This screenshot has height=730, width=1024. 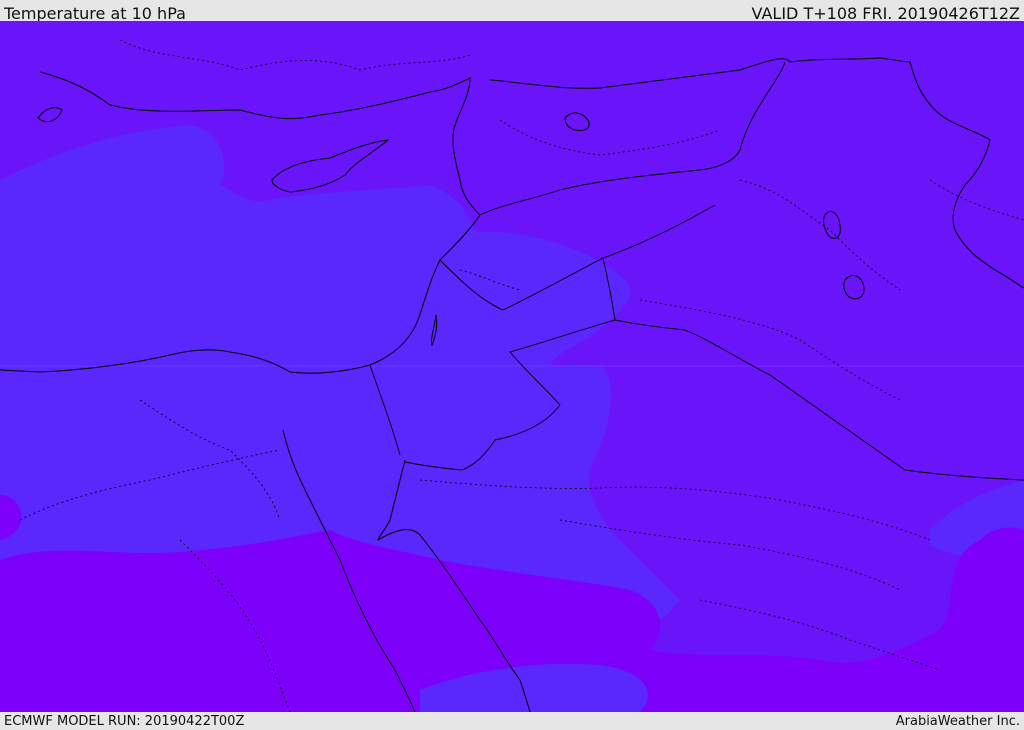 What do you see at coordinates (124, 721) in the screenshot?
I see `model-run-label: ECMWF MODEL RUN: 20190422T00Z` at bounding box center [124, 721].